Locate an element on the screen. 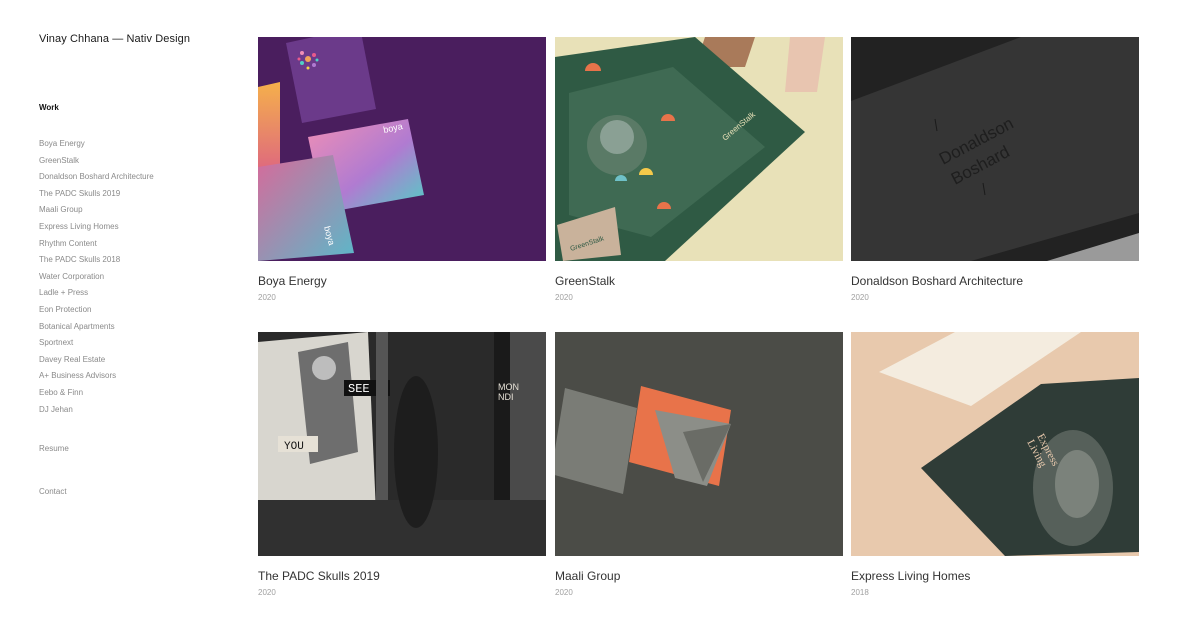  maali-group-image is located at coordinates (699, 444).